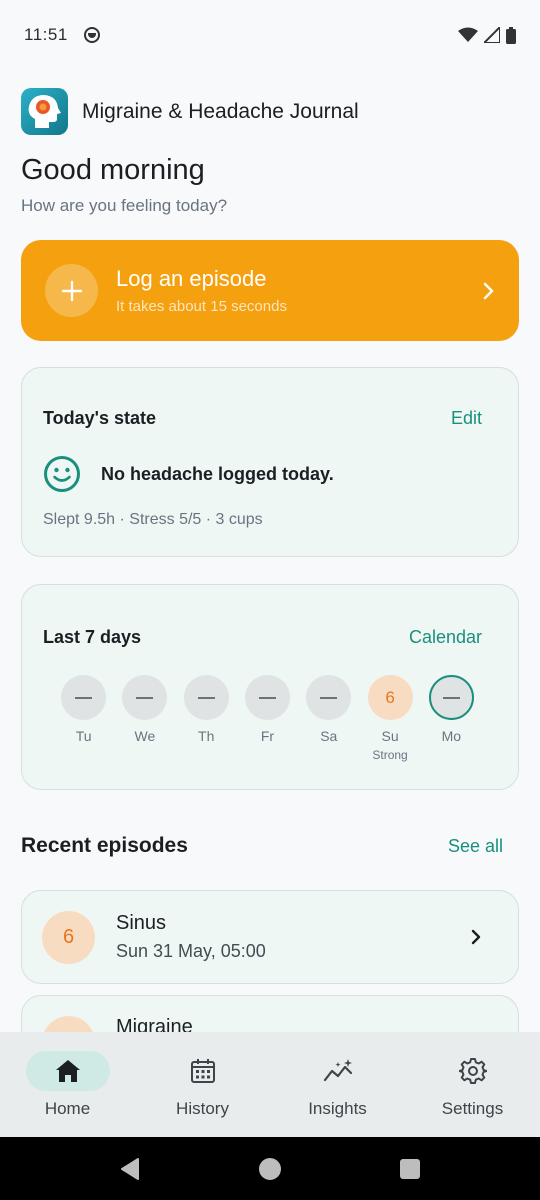 This screenshot has width=540, height=1200. I want to click on day-th: Th, so click(206, 718).